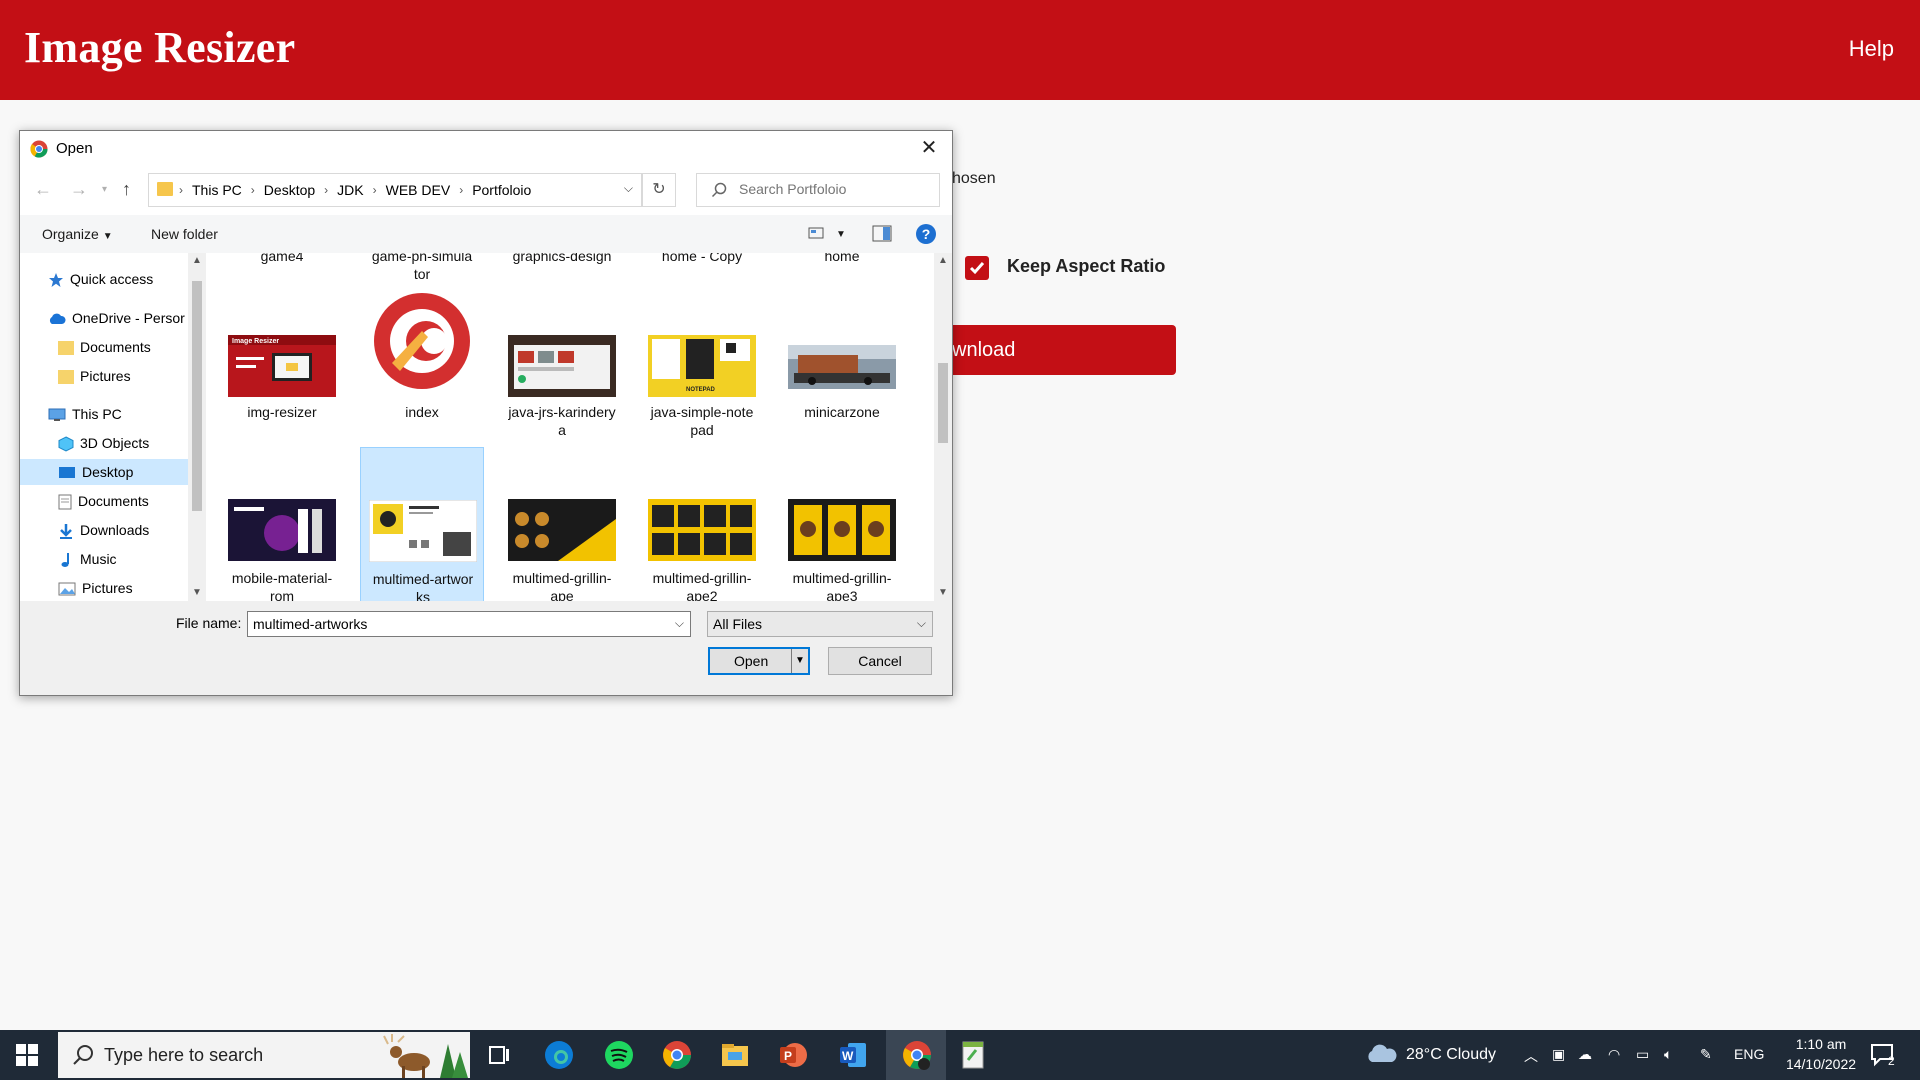 The image size is (1920, 1080). Describe the element at coordinates (702, 268) in the screenshot. I see `file-item-home-copy: home - Copy` at that location.